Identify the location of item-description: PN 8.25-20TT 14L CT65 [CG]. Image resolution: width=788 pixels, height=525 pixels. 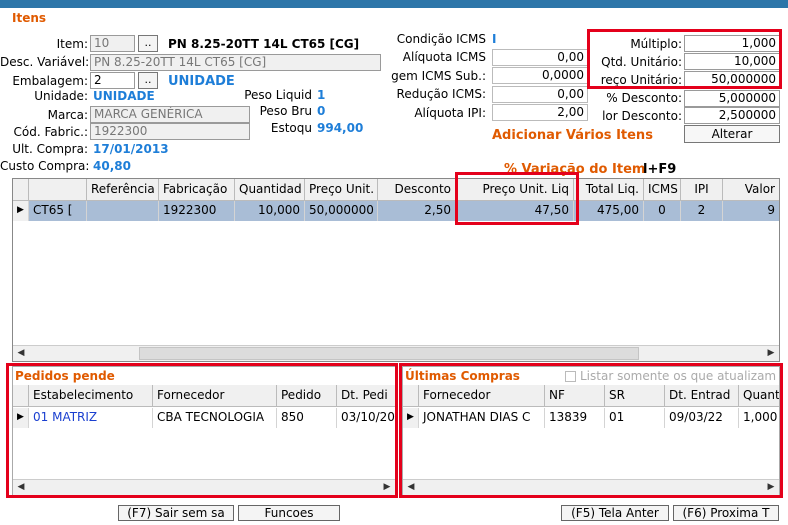
(264, 44).